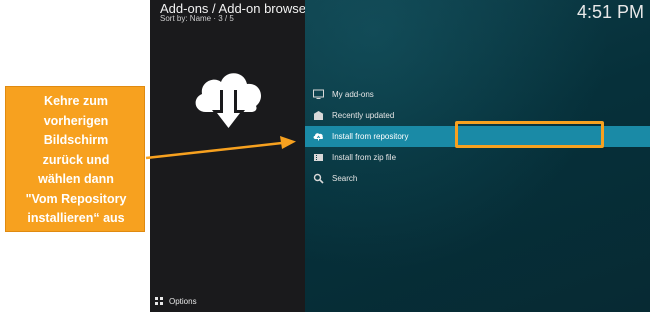 The width and height of the screenshot is (650, 312). Describe the element at coordinates (183, 301) in the screenshot. I see `options-label: Options` at that location.